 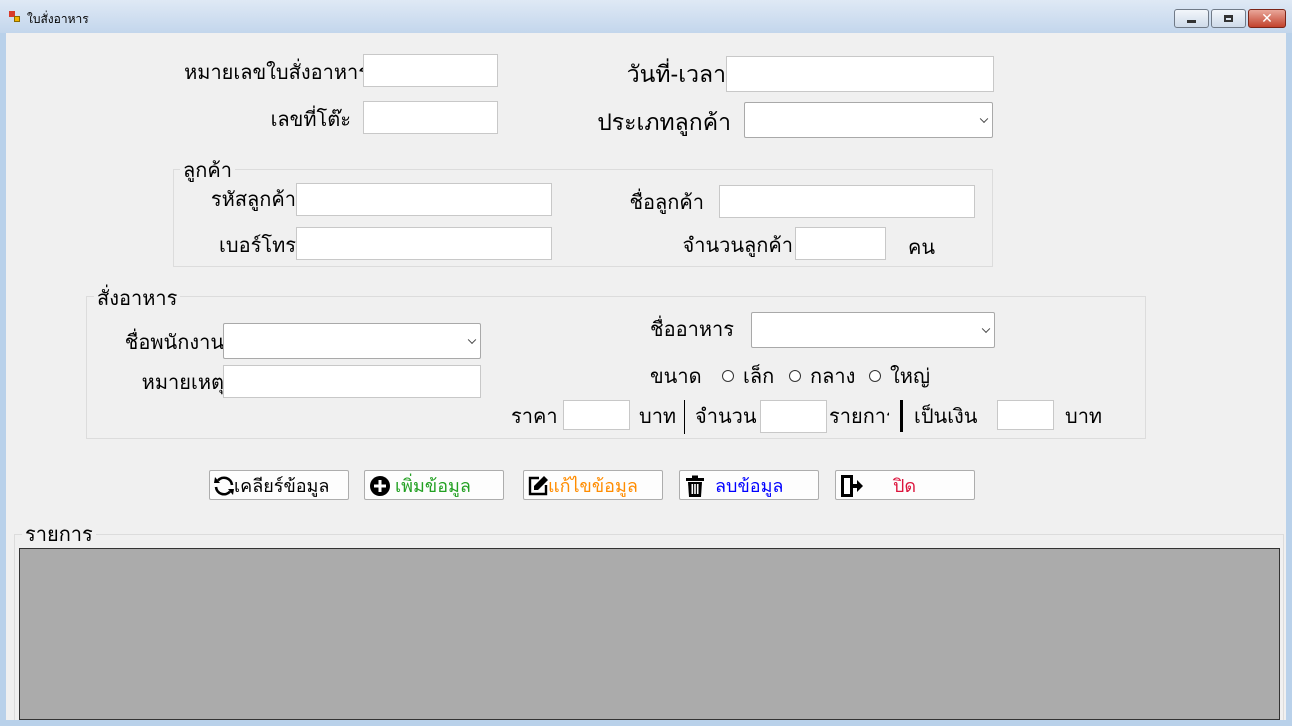 What do you see at coordinates (728, 376) in the screenshot?
I see `size-small-radio` at bounding box center [728, 376].